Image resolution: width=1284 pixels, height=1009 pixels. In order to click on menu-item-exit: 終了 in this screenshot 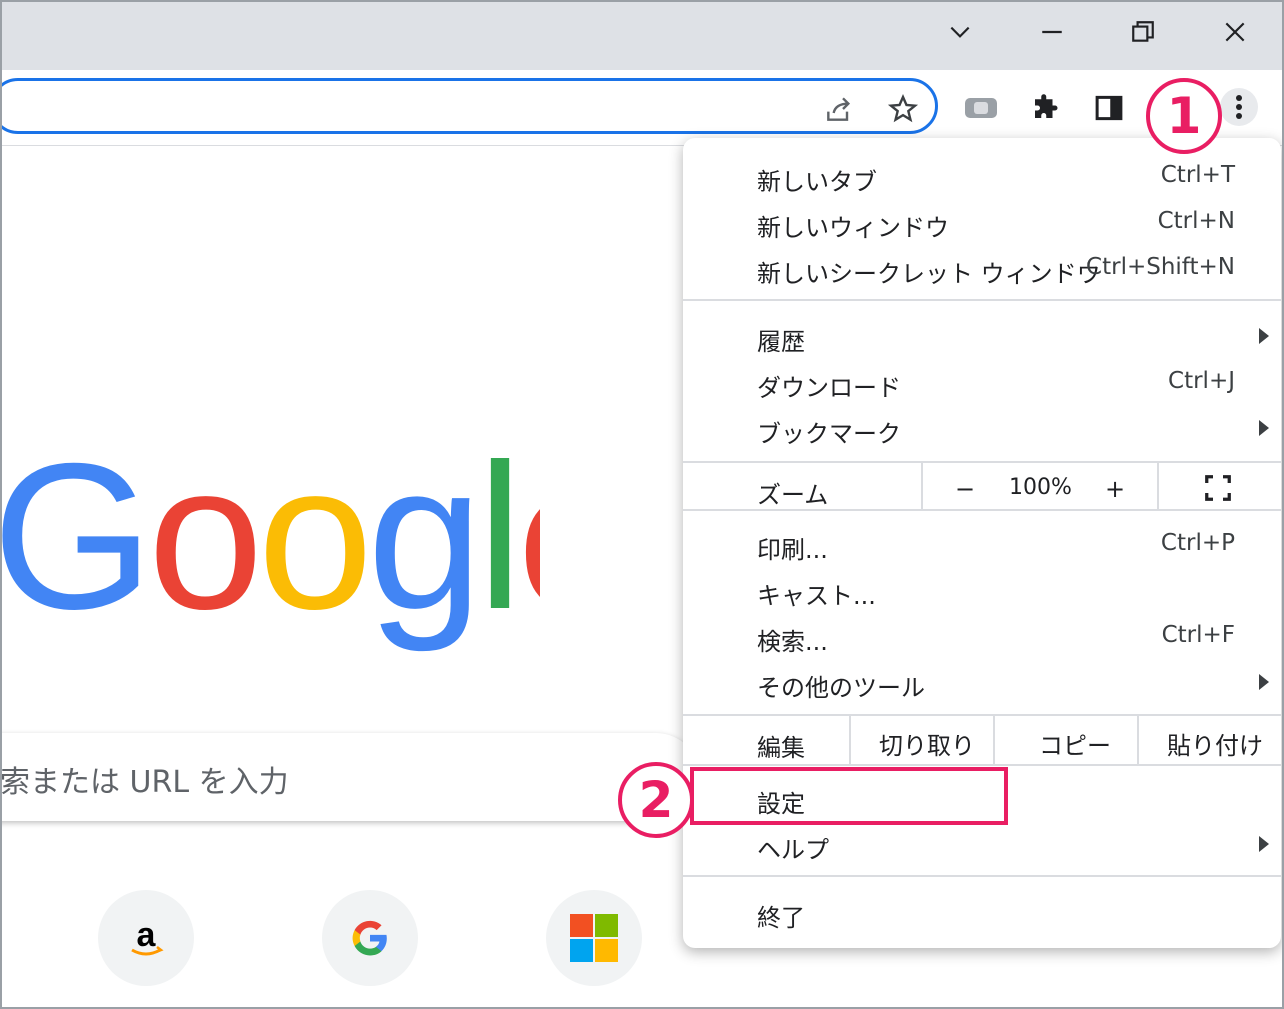, I will do `click(982, 913)`.